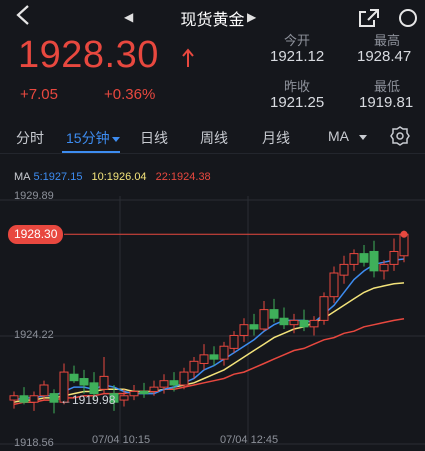  Describe the element at coordinates (34, 196) in the screenshot. I see `y-axis-top: 1929.89` at that location.